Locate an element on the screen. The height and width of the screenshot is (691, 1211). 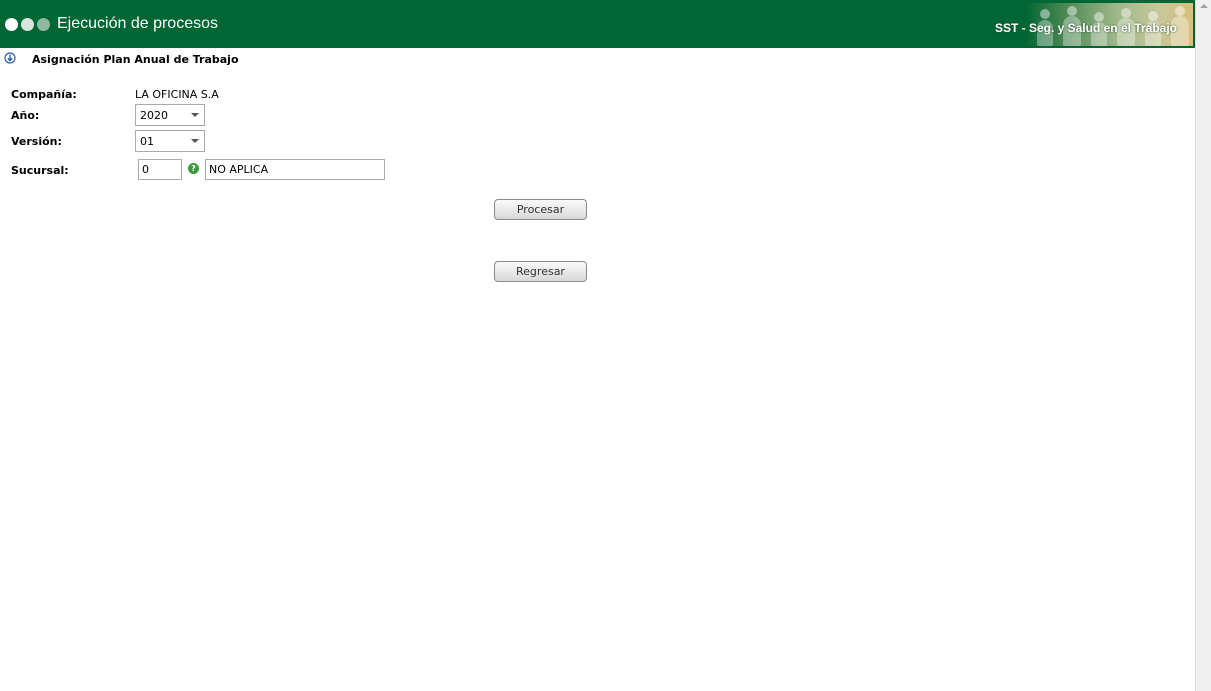
branch-label: Sucursal: is located at coordinates (40, 170).